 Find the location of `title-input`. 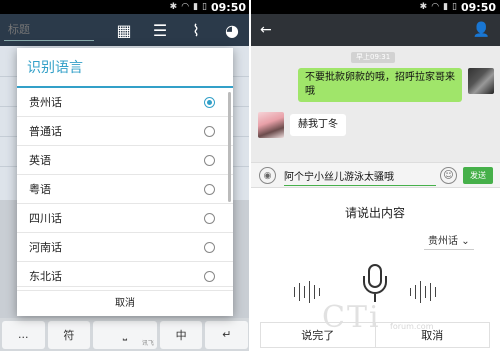

title-input is located at coordinates (49, 30).